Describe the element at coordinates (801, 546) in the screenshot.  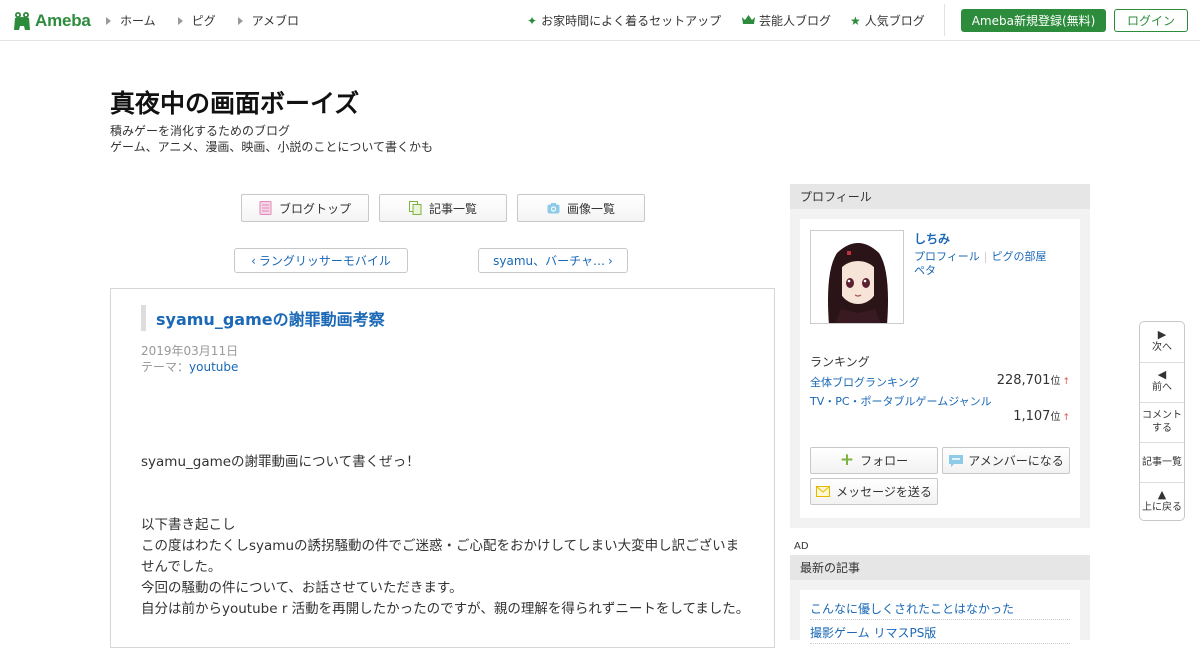
I see `ad-label: AD` at that location.